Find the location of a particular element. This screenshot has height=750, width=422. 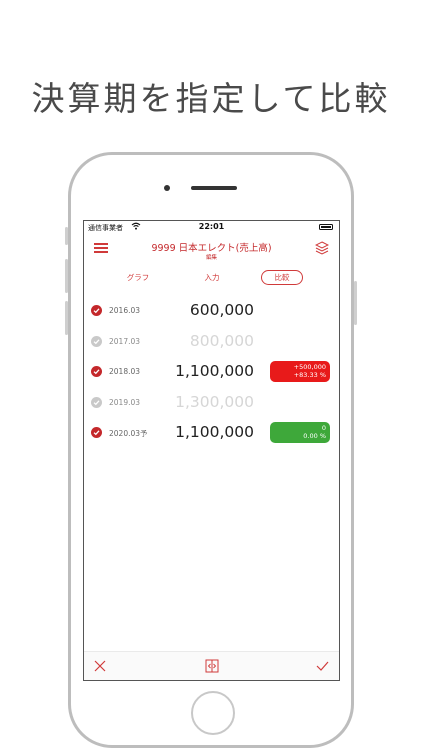

nav-bar: 9999 日本エレクト(売上高) 編集 is located at coordinates (211, 250).